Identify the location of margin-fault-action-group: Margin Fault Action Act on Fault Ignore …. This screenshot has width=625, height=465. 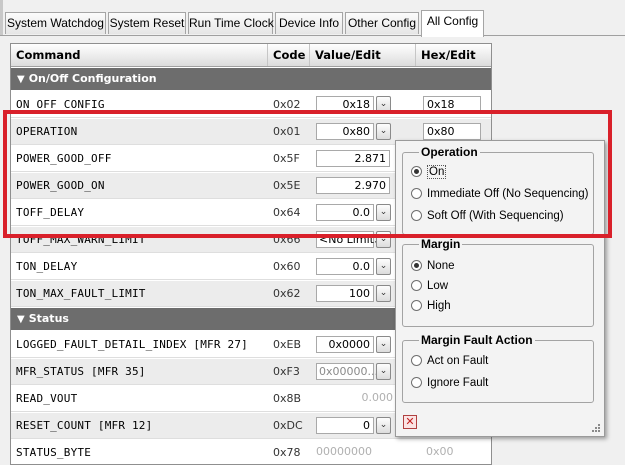
(498, 368).